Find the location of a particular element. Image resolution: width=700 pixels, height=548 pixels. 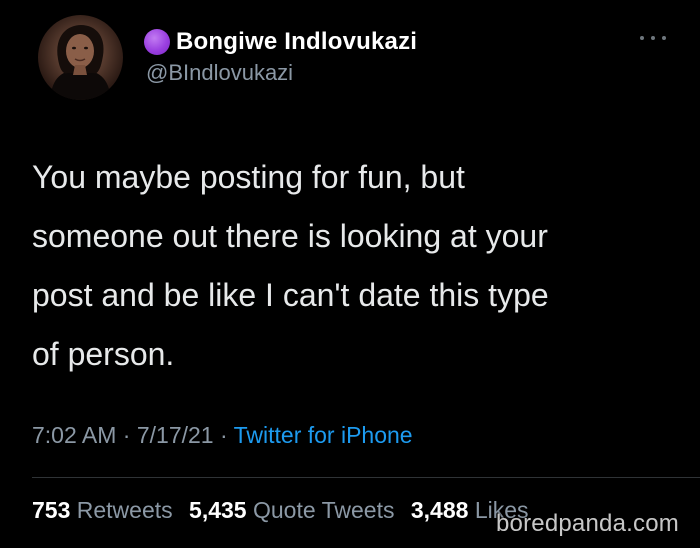

purple-circle-emoji-icon is located at coordinates (157, 42).